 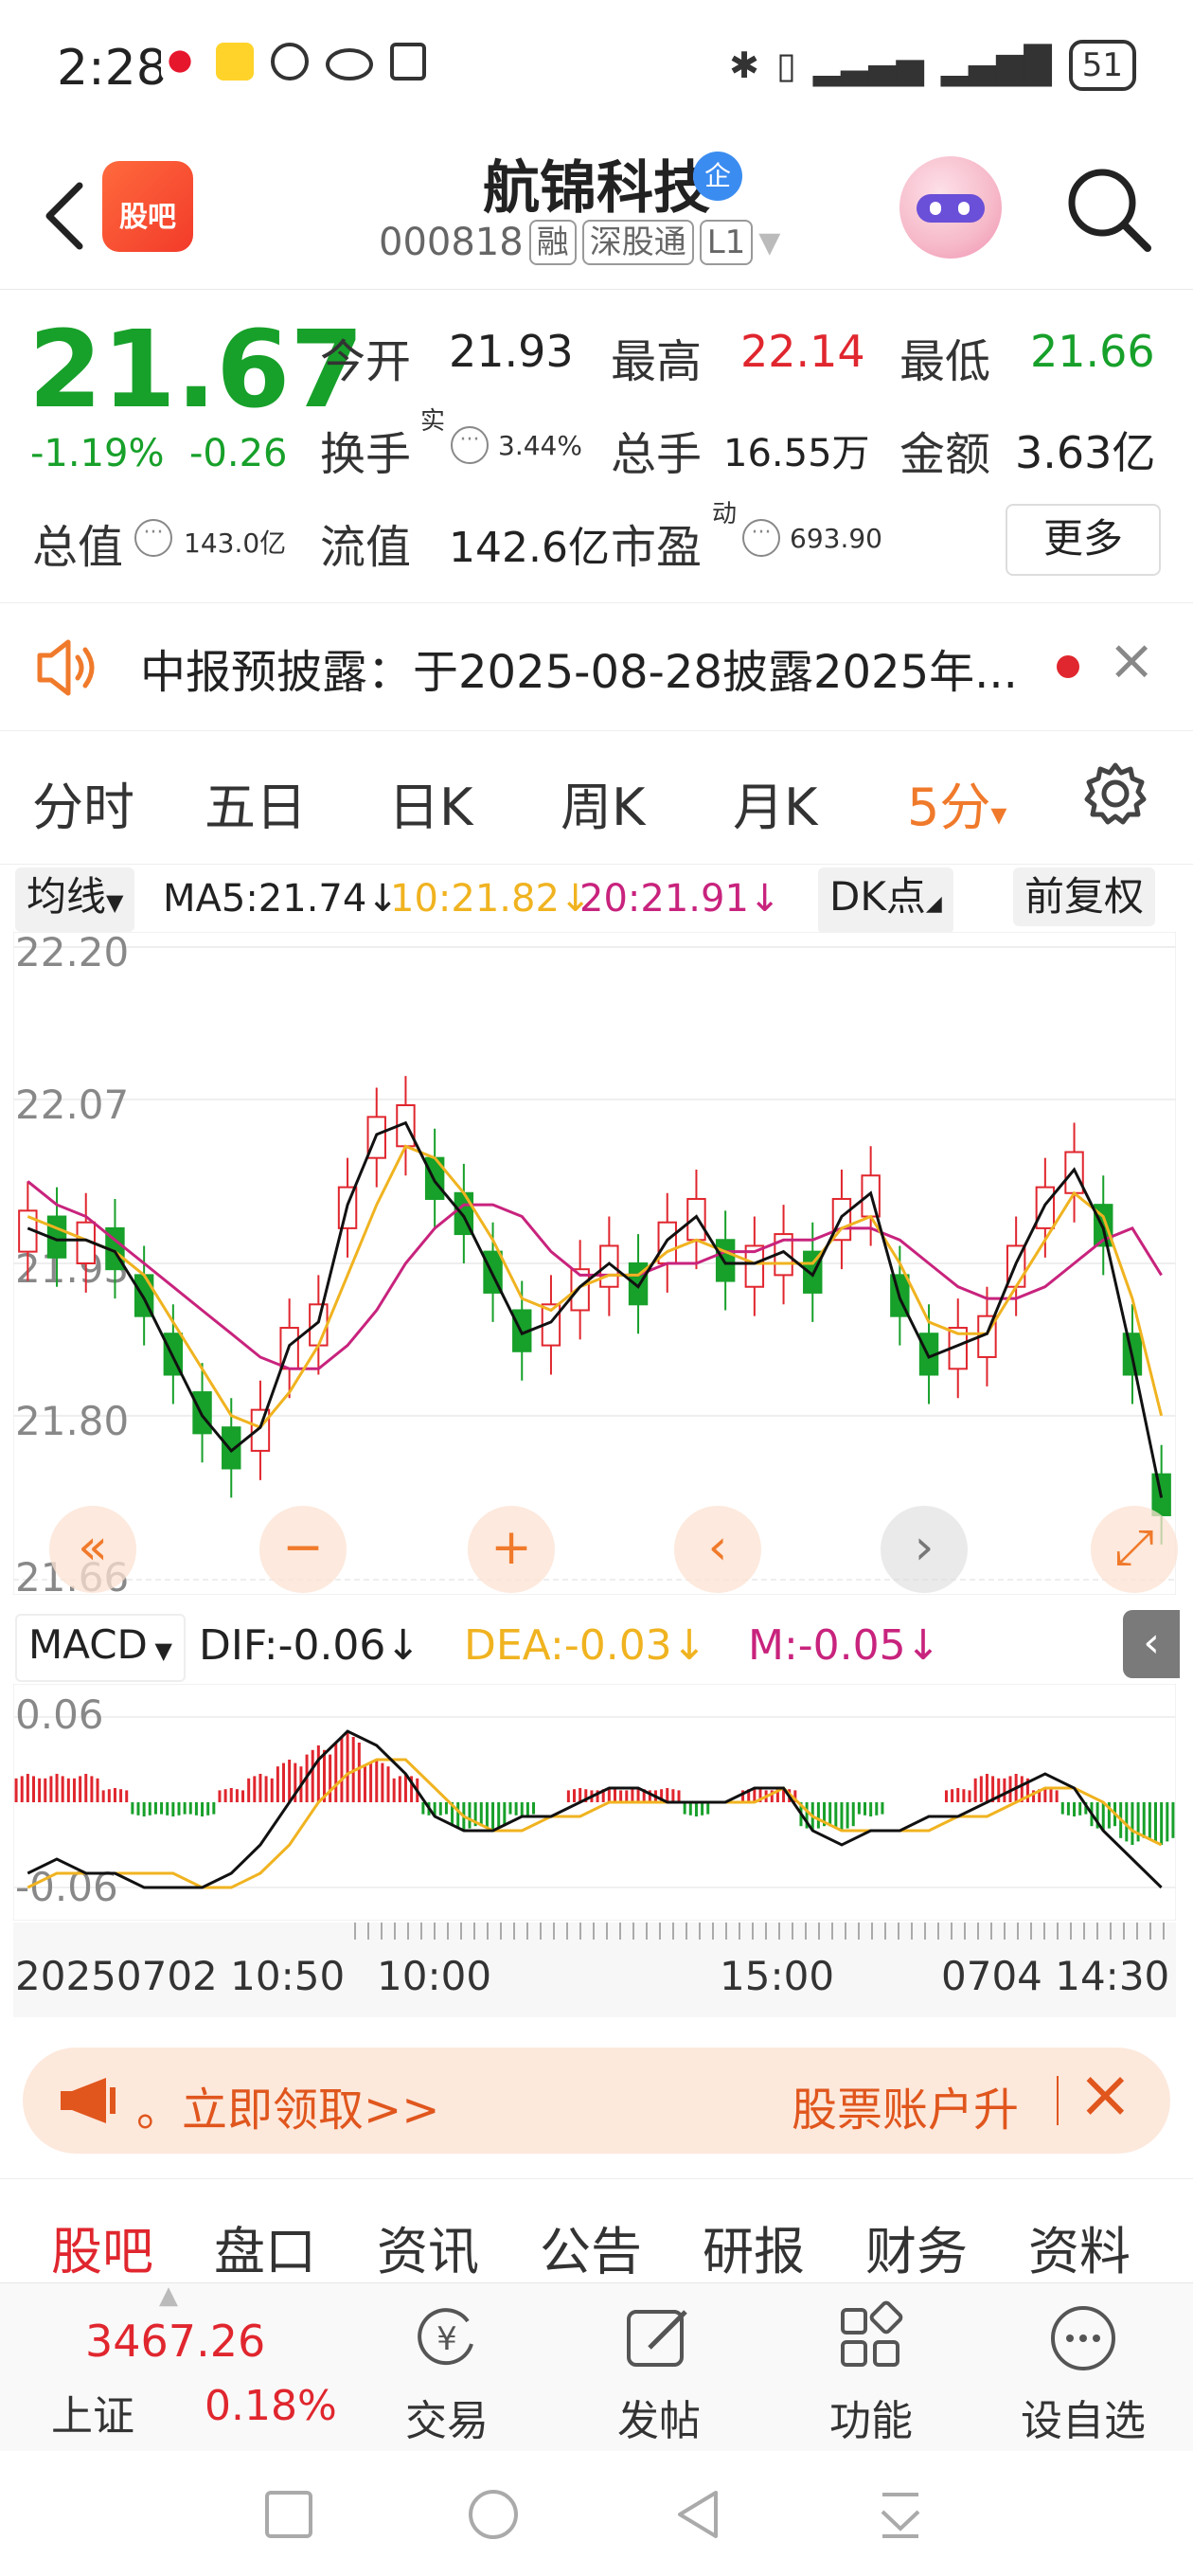 What do you see at coordinates (1134, 1549) in the screenshot?
I see `fullscreen-icon: ⤢` at bounding box center [1134, 1549].